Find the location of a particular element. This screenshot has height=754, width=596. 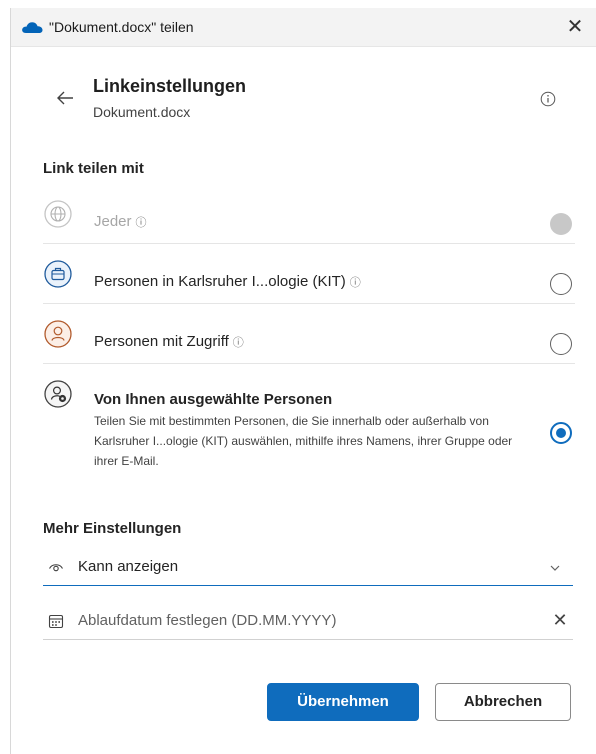

window-title: "Dokument.docx" teilen is located at coordinates (121, 27).